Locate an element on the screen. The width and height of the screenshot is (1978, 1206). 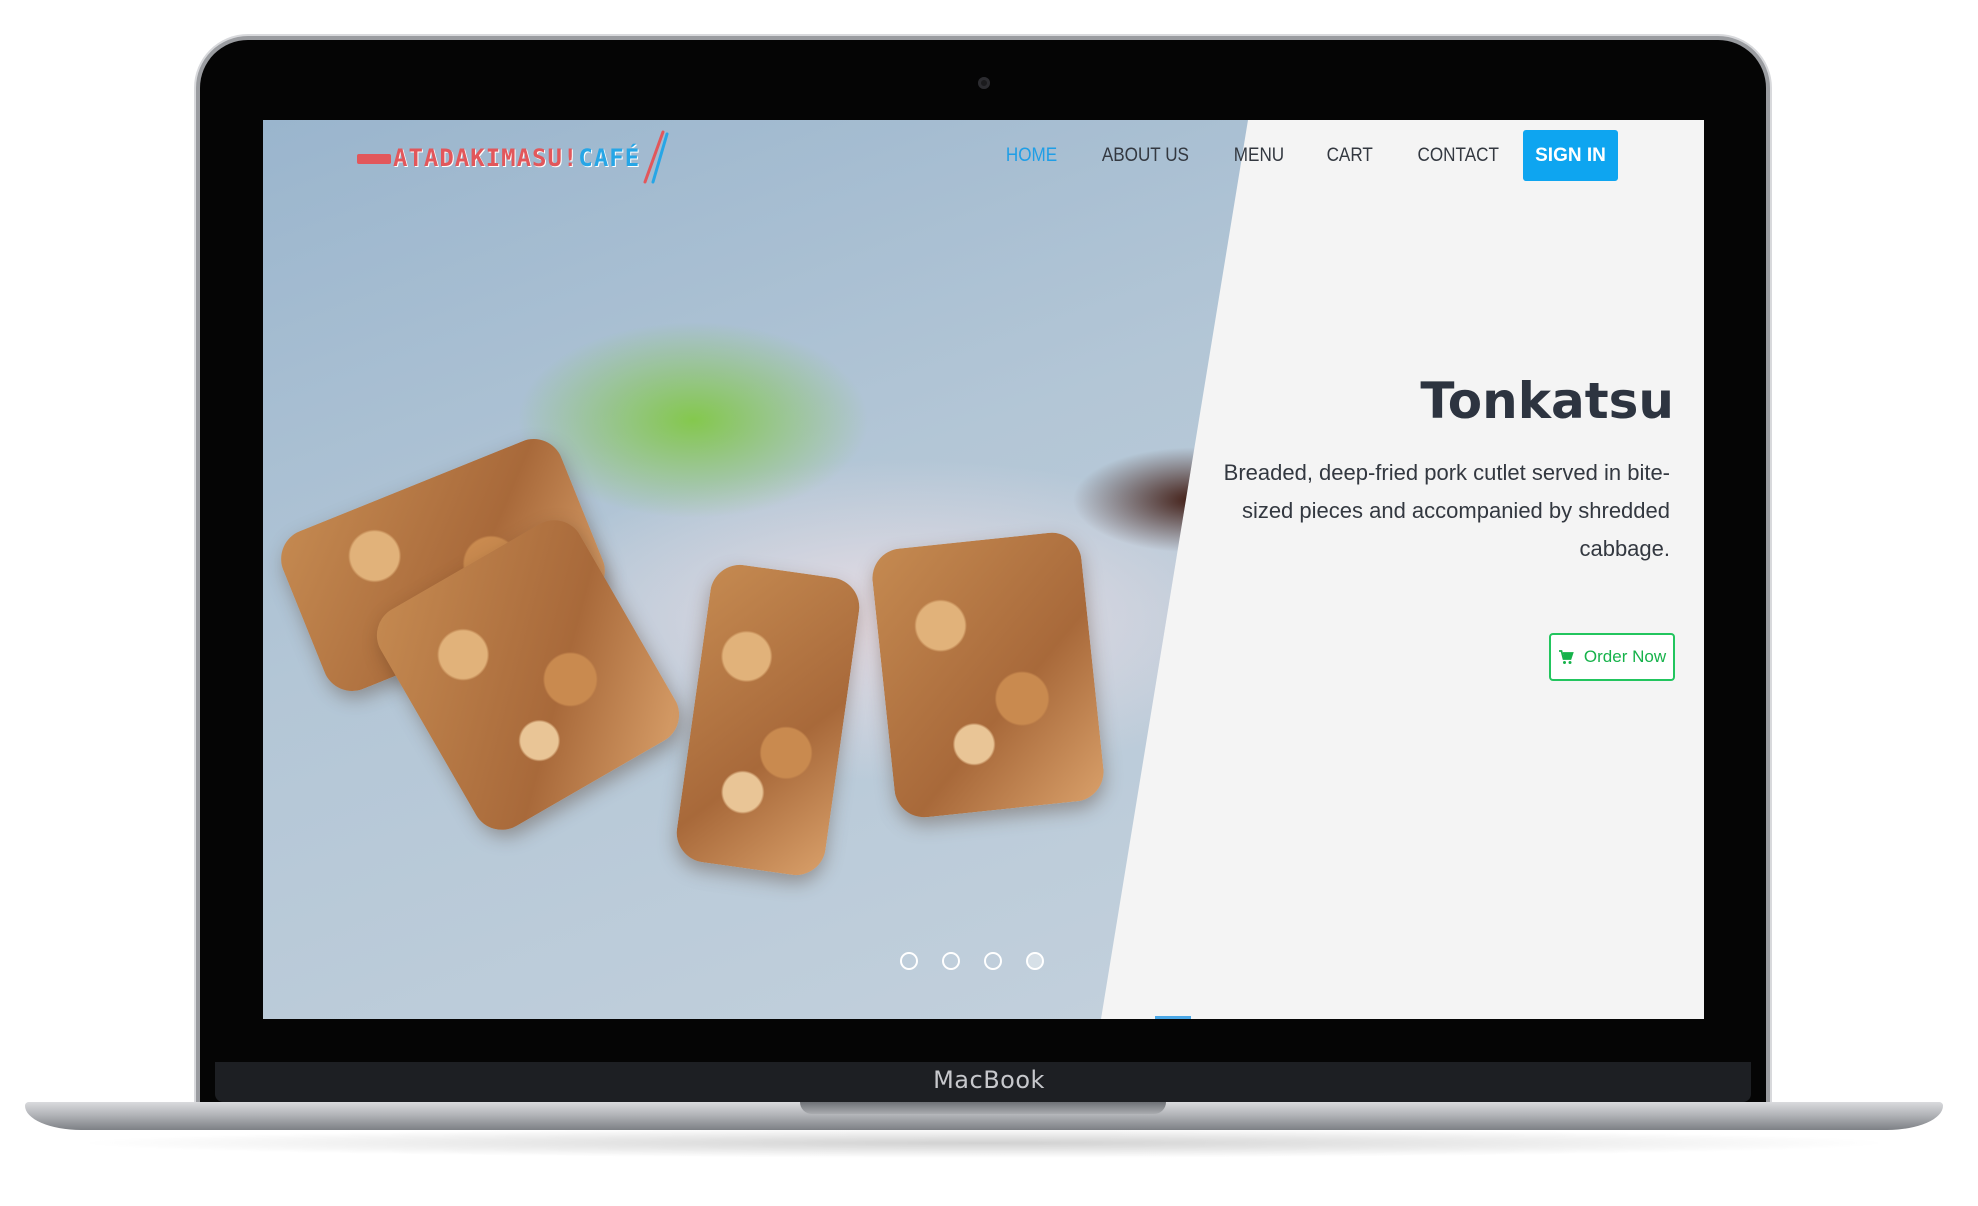
logo-cafe-text: CAFÉ is located at coordinates (609, 158).